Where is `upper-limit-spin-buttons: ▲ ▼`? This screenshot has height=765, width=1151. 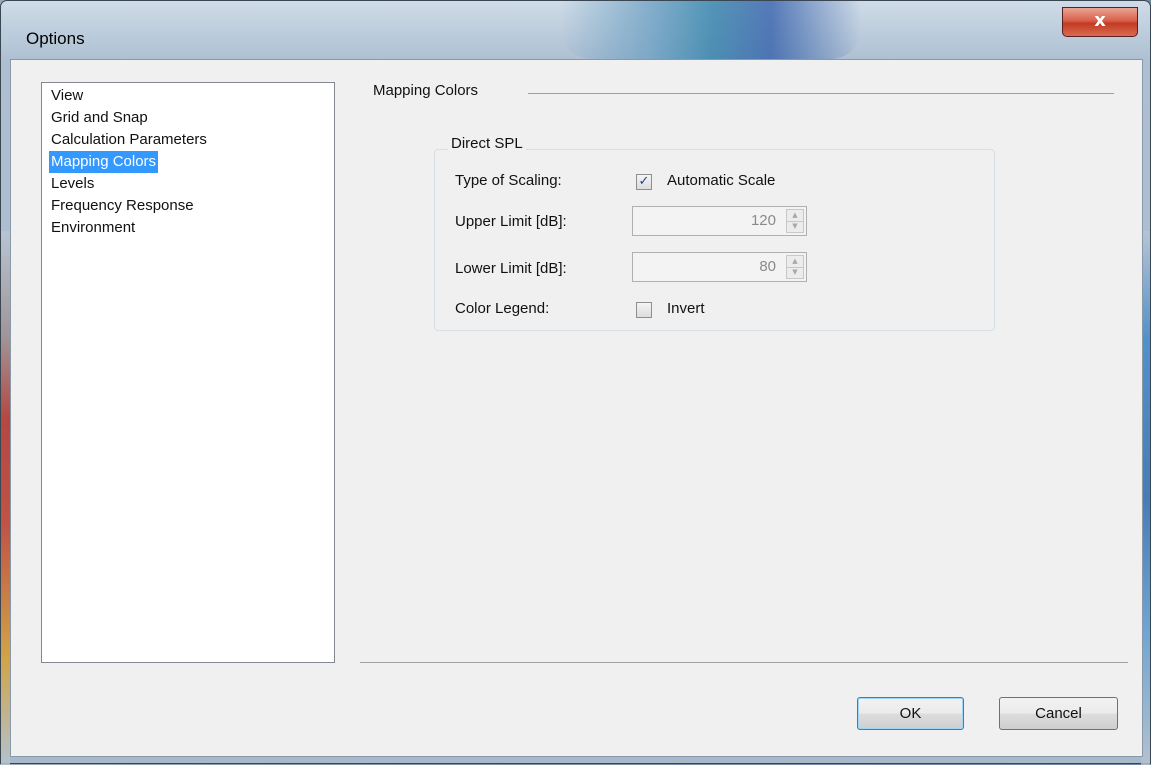 upper-limit-spin-buttons: ▲ ▼ is located at coordinates (795, 221).